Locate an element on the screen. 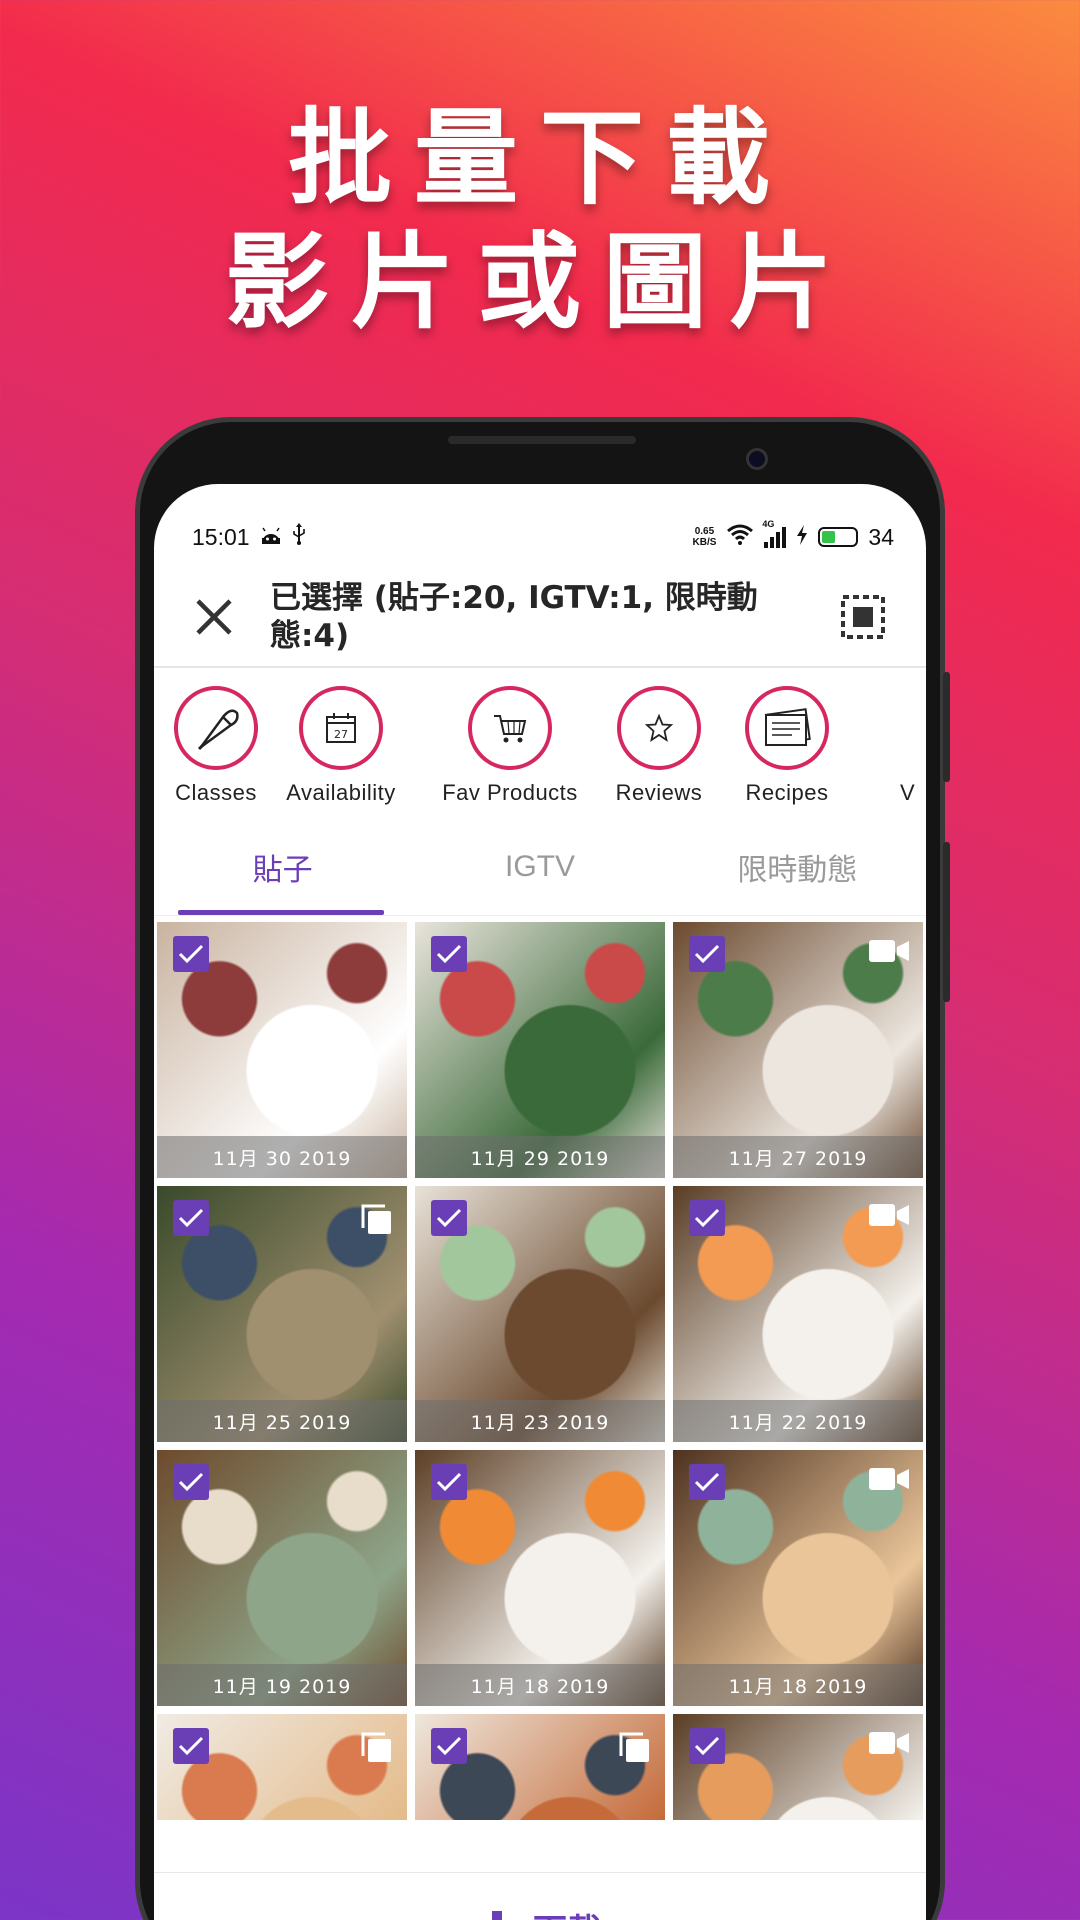  highlight-recipes: Recipes is located at coordinates (787, 746).